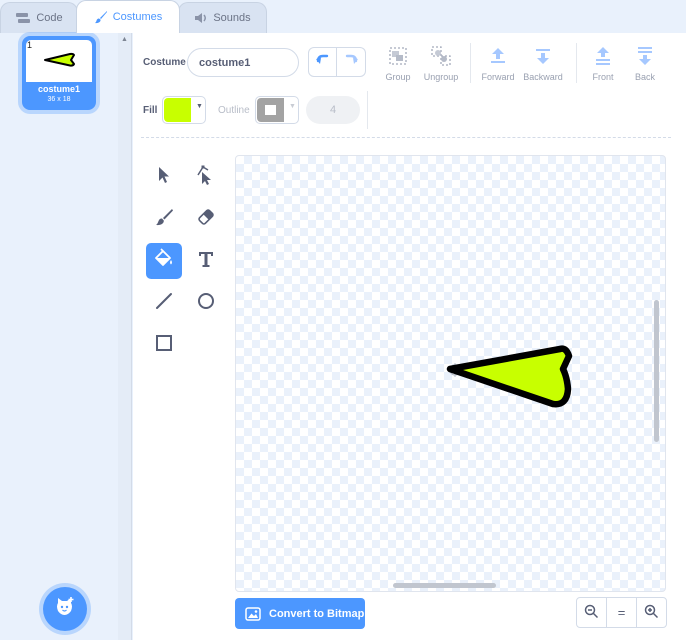 The height and width of the screenshot is (640, 686). I want to click on ungroup-icon, so click(441, 56).